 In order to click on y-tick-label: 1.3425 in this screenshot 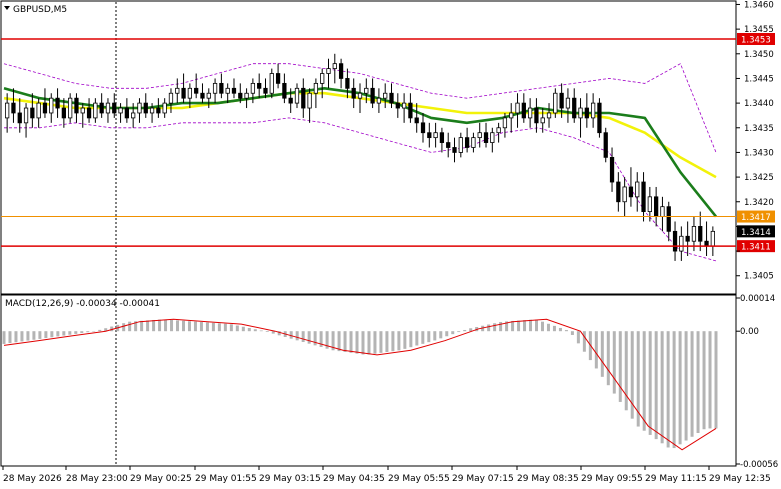, I will do `click(759, 178)`.